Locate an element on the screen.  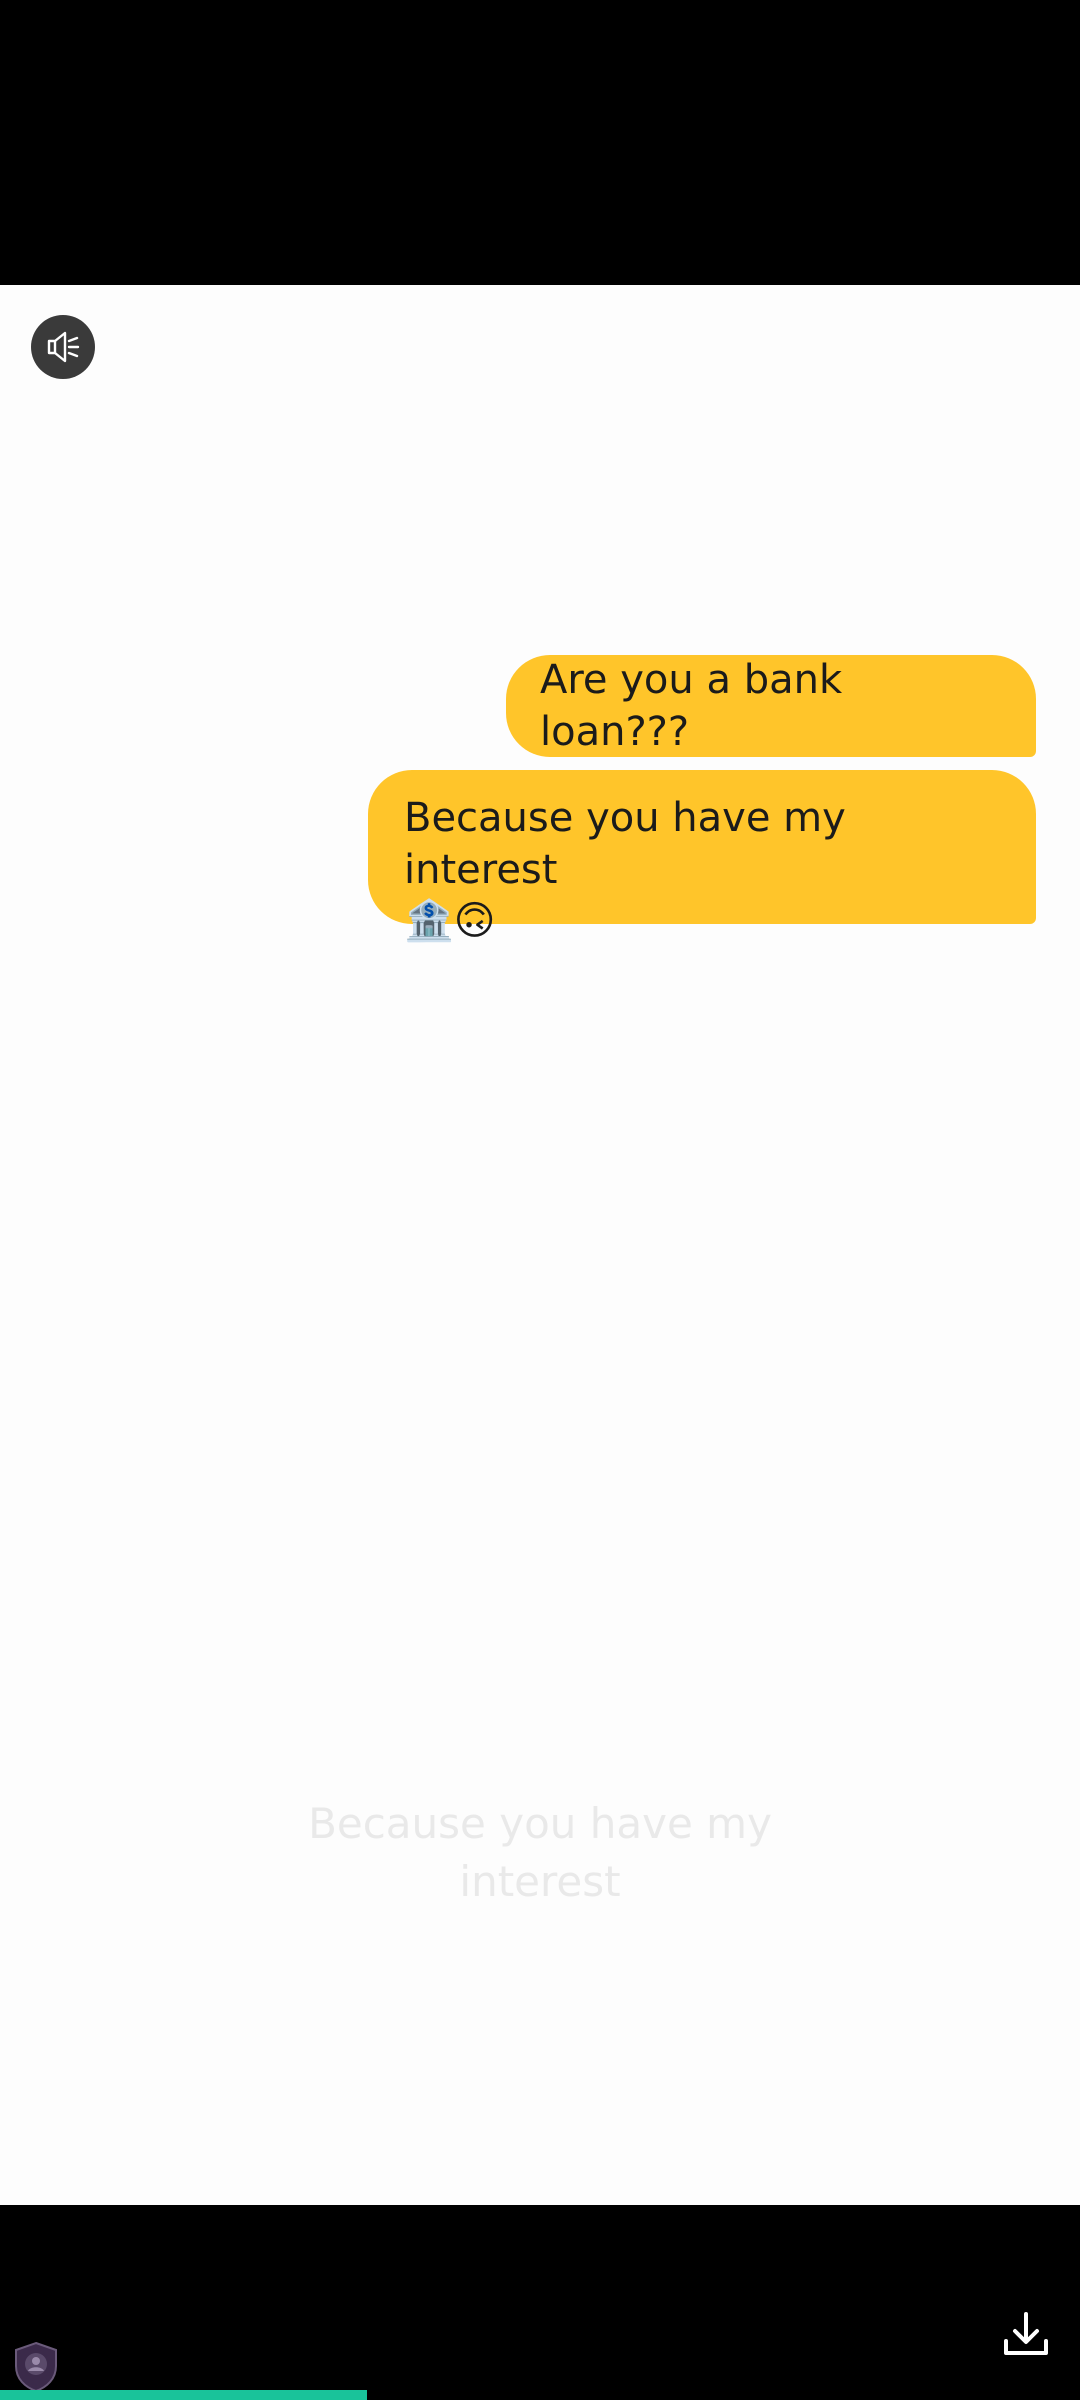
bottom-letterbox is located at coordinates (540, 2302).